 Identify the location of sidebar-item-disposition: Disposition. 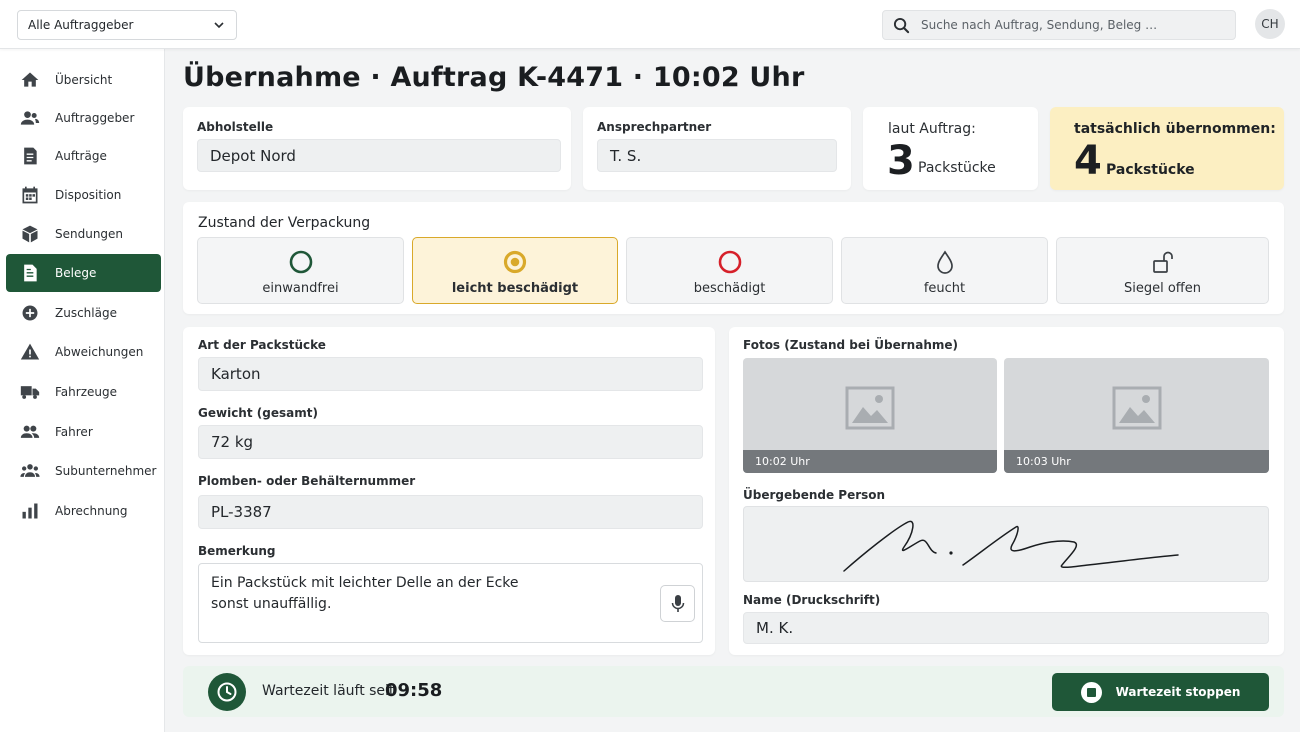
(83, 195).